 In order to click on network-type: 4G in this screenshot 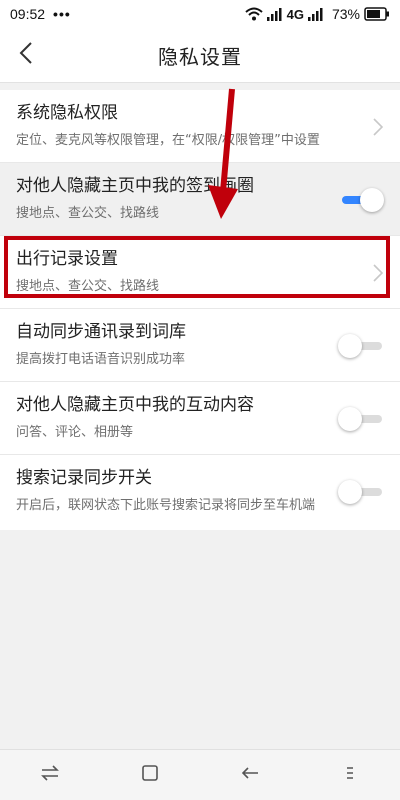, I will do `click(295, 14)`.